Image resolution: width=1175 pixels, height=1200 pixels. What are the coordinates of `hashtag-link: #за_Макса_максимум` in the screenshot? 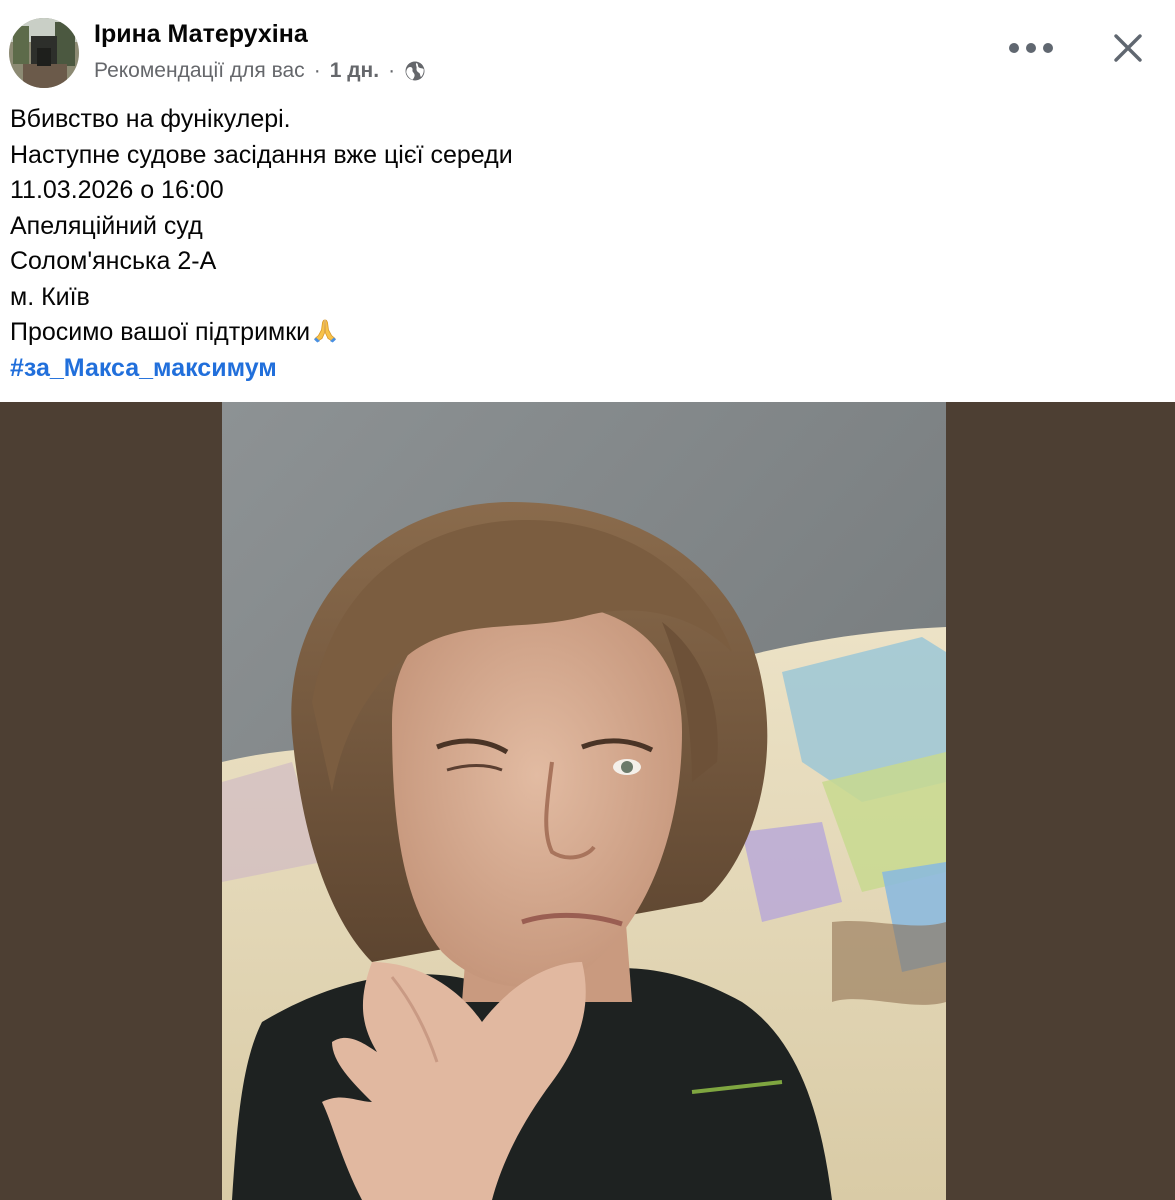 It's located at (585, 369).